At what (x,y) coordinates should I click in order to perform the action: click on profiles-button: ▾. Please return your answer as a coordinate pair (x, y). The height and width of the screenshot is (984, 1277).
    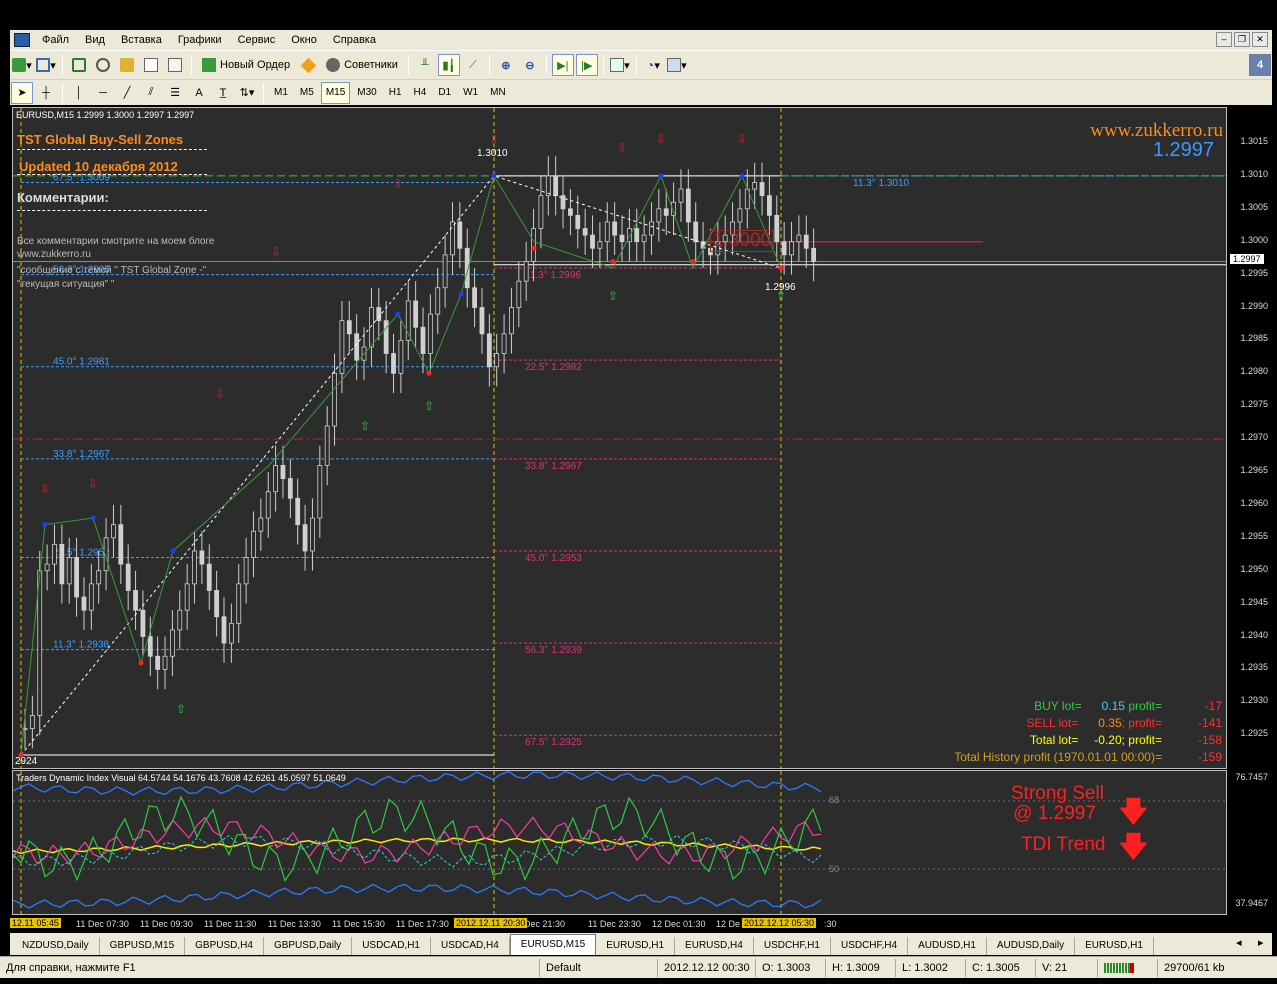
    Looking at the image, I should click on (46, 65).